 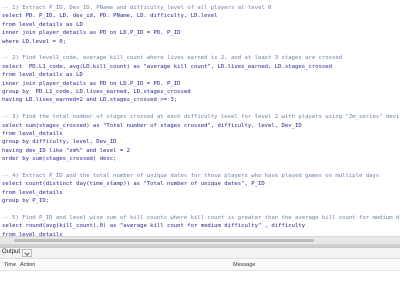 I want to click on chevron-down-icon, so click(x=27, y=253).